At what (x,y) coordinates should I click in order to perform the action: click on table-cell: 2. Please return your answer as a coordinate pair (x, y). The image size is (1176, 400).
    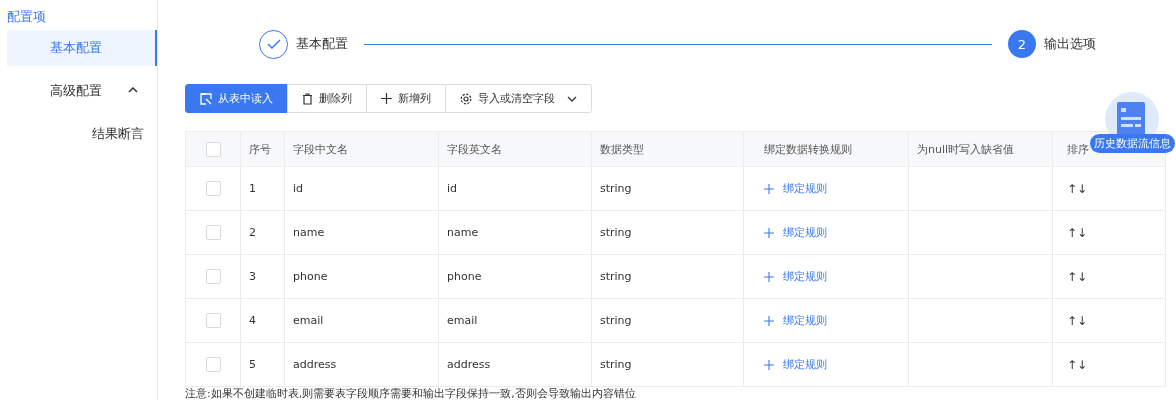
    Looking at the image, I should click on (262, 232).